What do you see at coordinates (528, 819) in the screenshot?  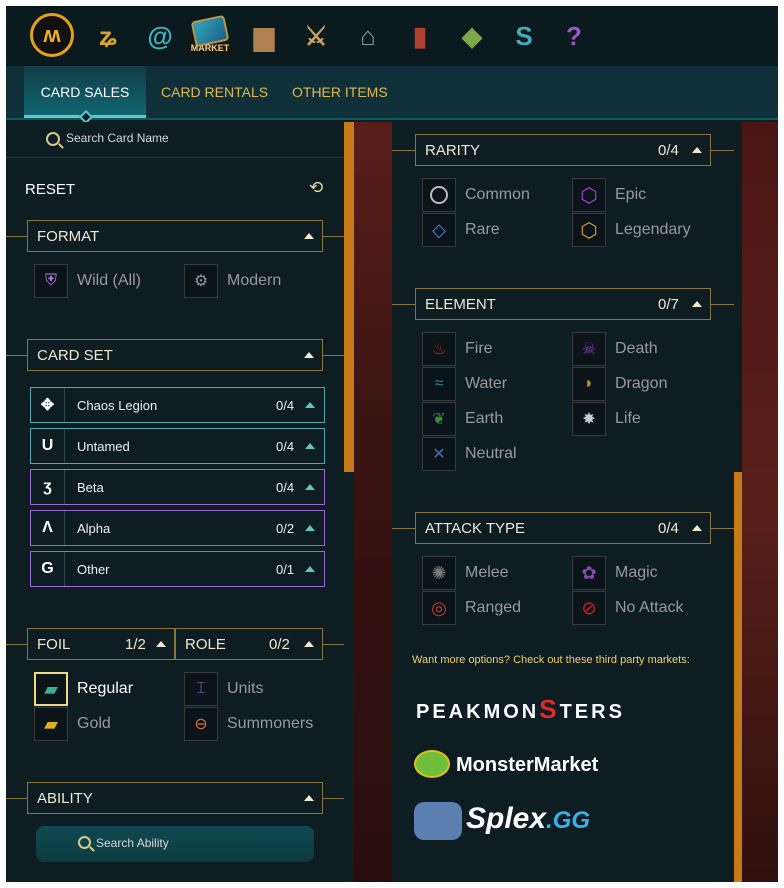 I see `splex-logo-link: Splex.GG` at bounding box center [528, 819].